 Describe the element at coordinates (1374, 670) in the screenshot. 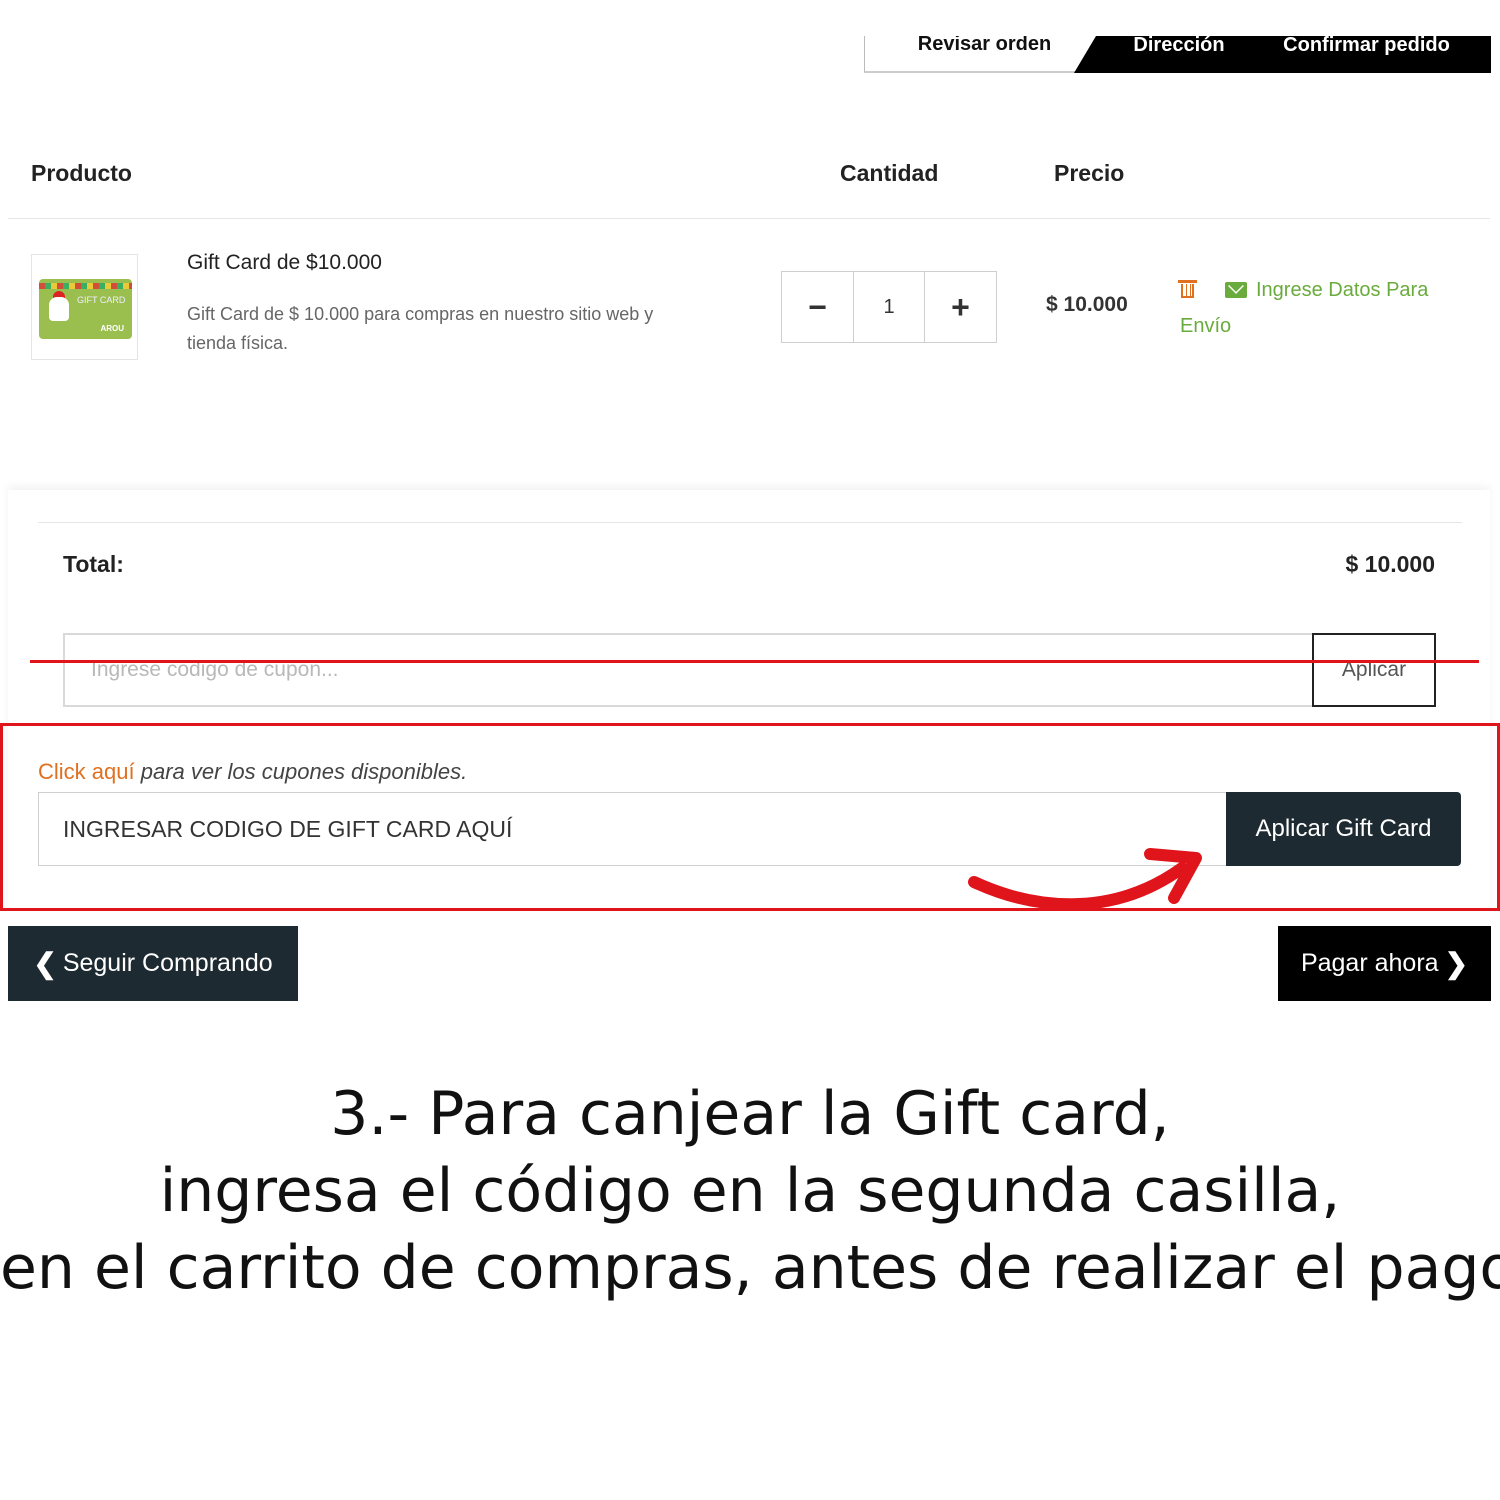

I see `apply-coupon-button: Aplicar` at that location.